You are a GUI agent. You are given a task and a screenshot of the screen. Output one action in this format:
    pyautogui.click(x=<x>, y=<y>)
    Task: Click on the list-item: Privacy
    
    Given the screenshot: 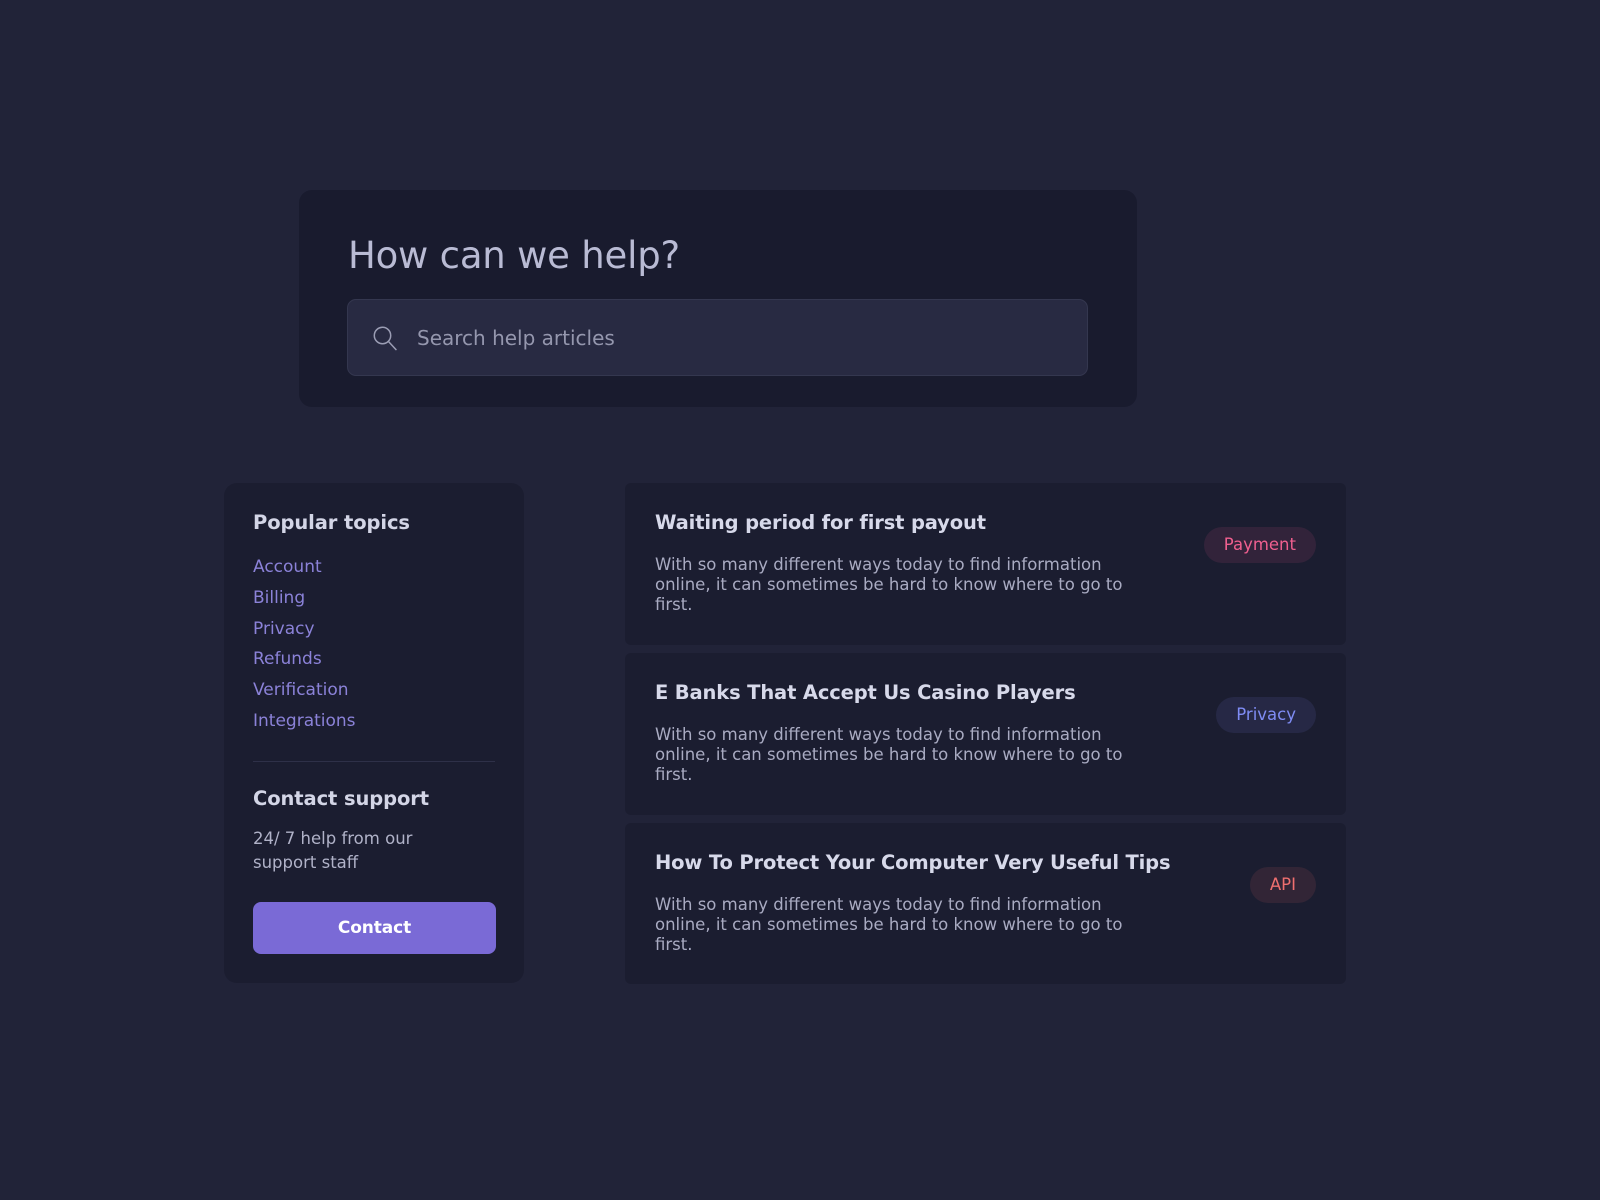 What is the action you would take?
    pyautogui.click(x=374, y=630)
    